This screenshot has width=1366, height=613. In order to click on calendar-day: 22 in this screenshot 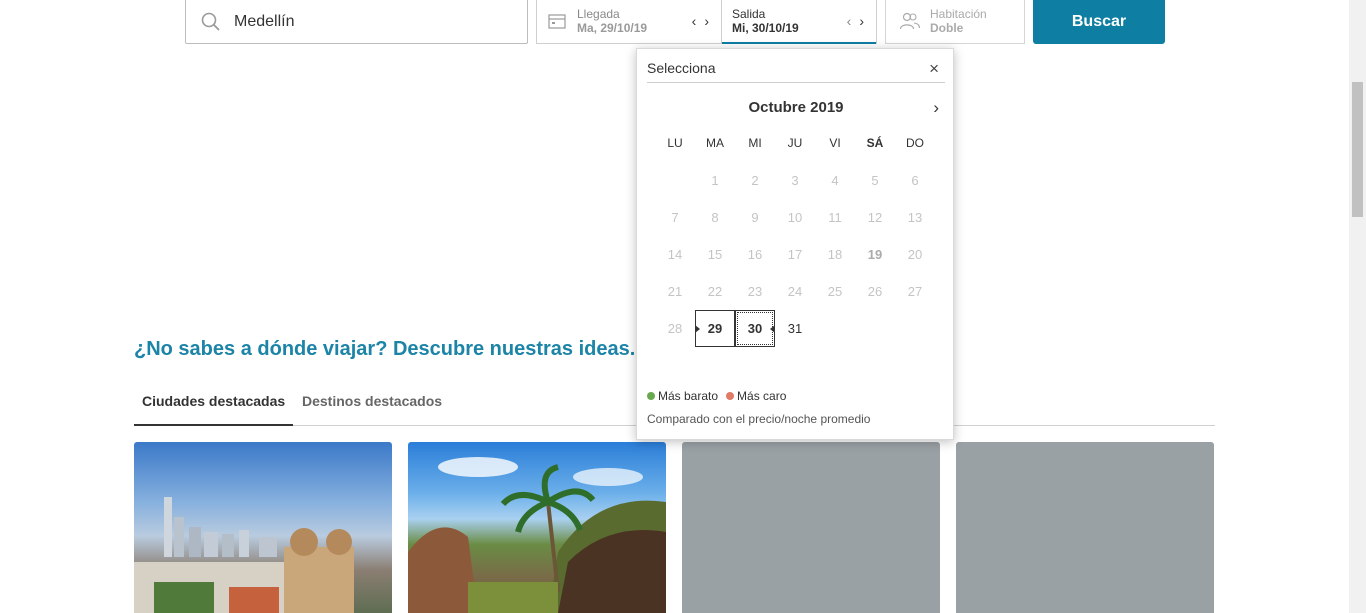, I will do `click(715, 291)`.